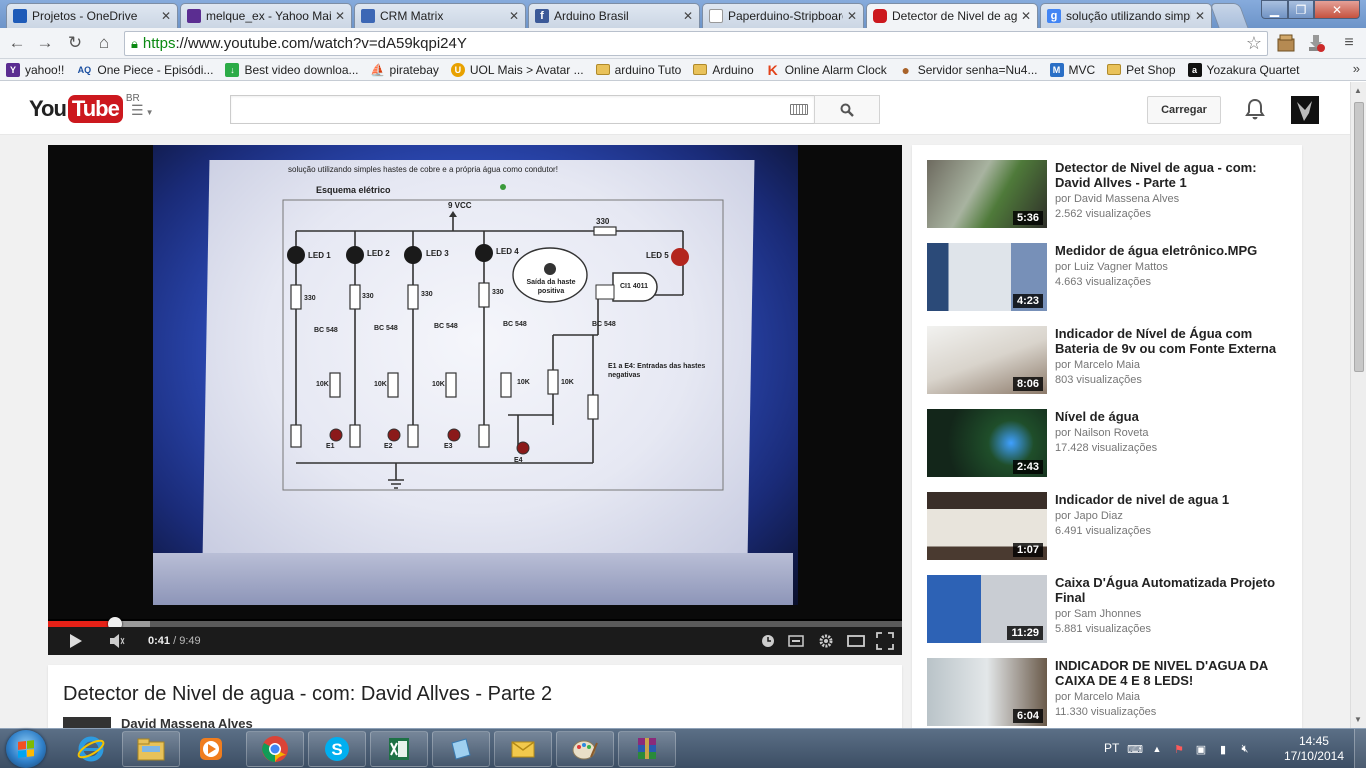  Describe the element at coordinates (1171, 590) in the screenshot. I see `related-title: Caixa D'Água Automatizada Projeto Final` at that location.